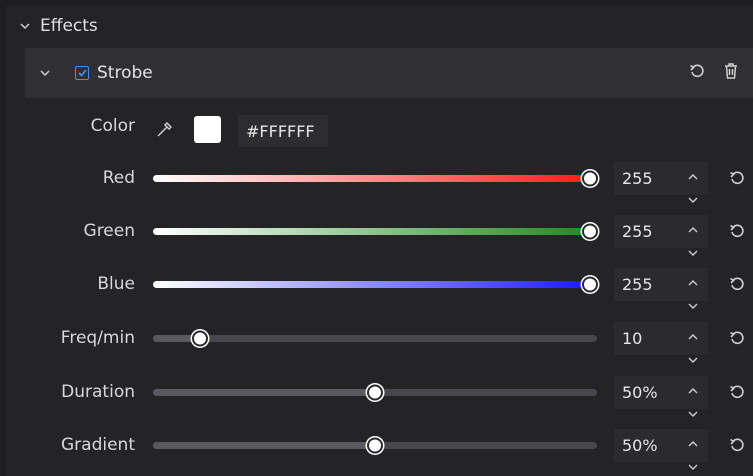 This screenshot has width=753, height=476. I want to click on red-slider-handle, so click(590, 178).